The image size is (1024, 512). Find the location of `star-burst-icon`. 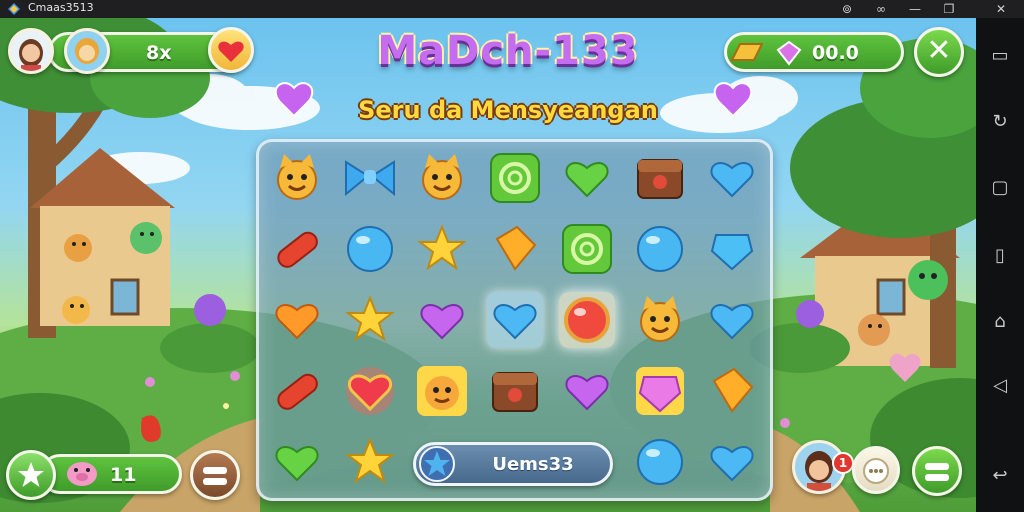

star-burst-icon is located at coordinates (31, 474).